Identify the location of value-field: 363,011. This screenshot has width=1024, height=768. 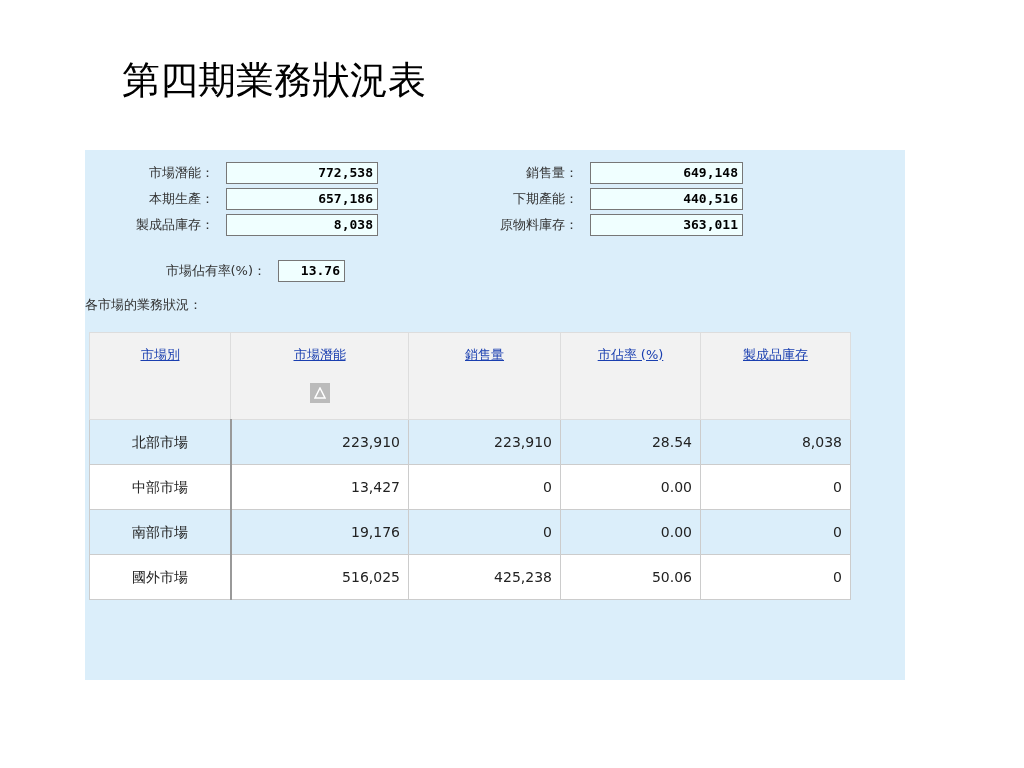
(666, 225).